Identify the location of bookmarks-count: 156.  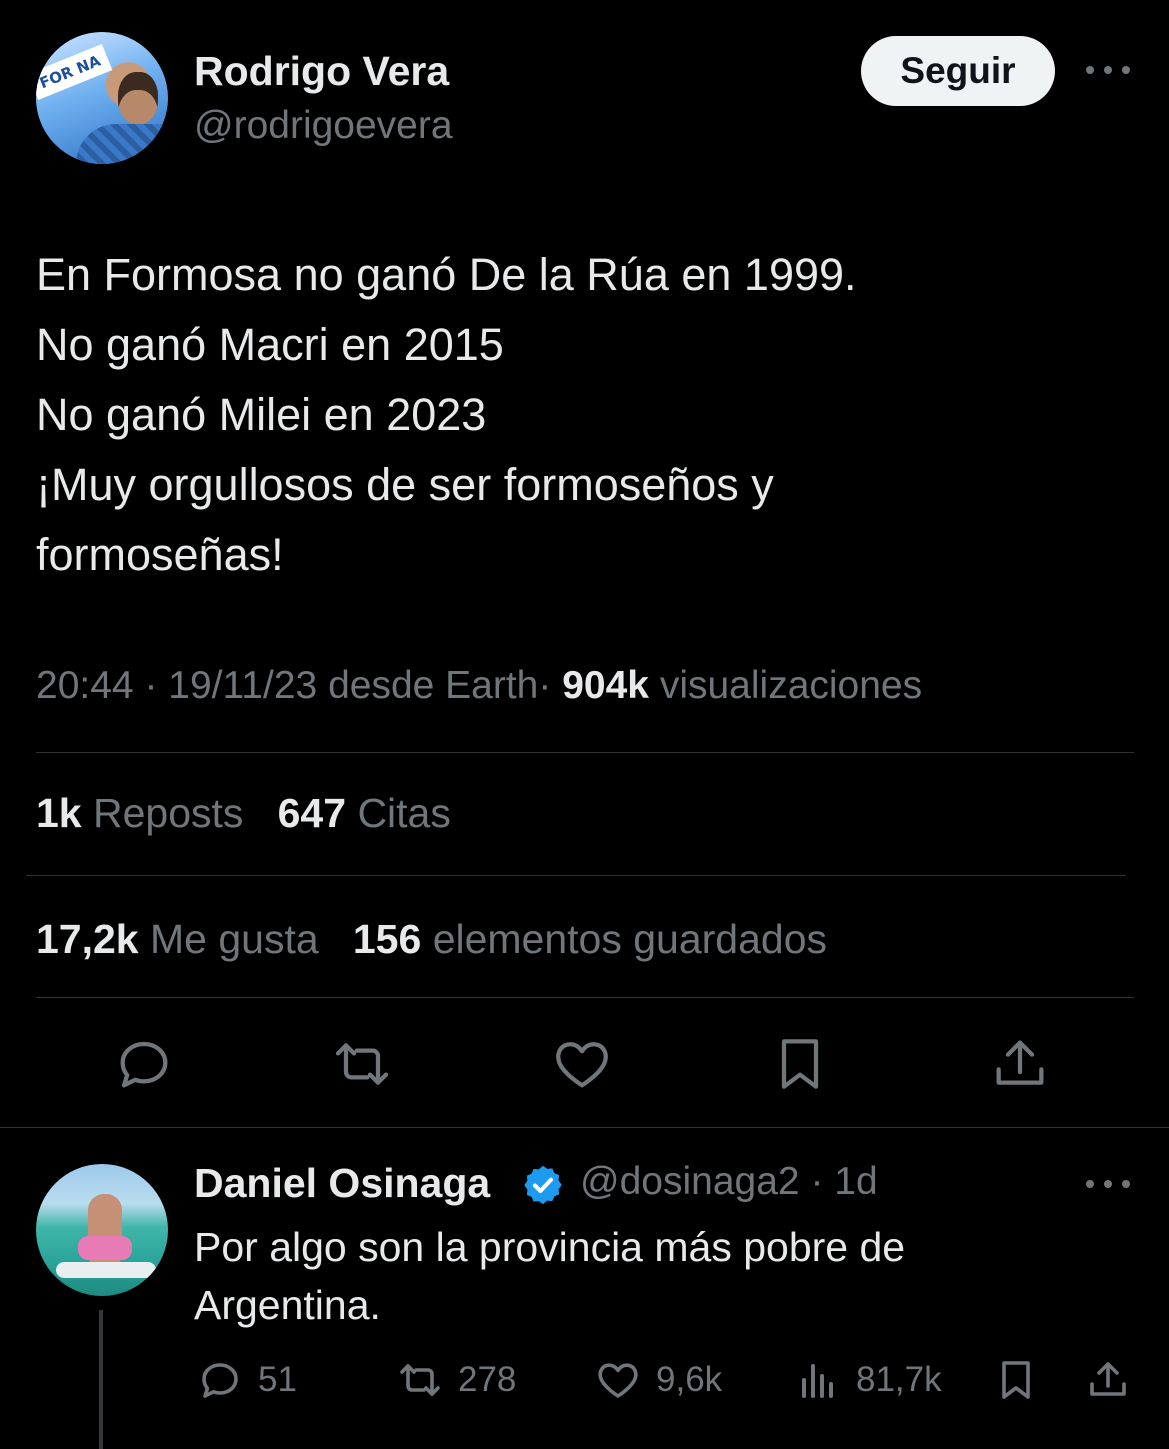
(387, 939).